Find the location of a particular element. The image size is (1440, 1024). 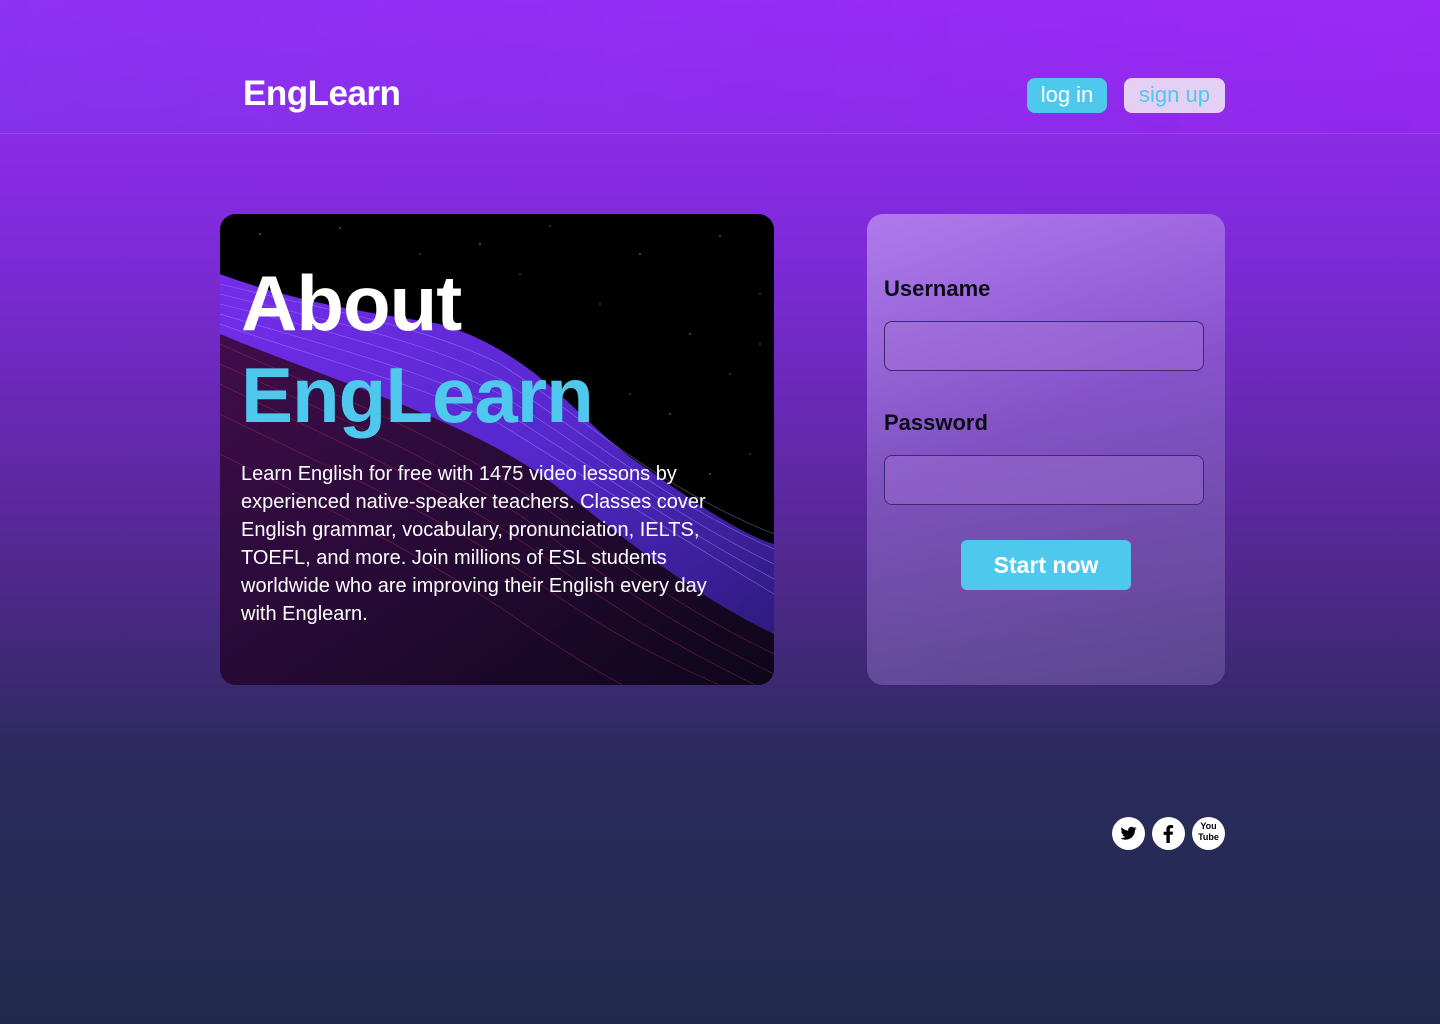

youtube-icon-bottom-text: Tube is located at coordinates (1208, 837).